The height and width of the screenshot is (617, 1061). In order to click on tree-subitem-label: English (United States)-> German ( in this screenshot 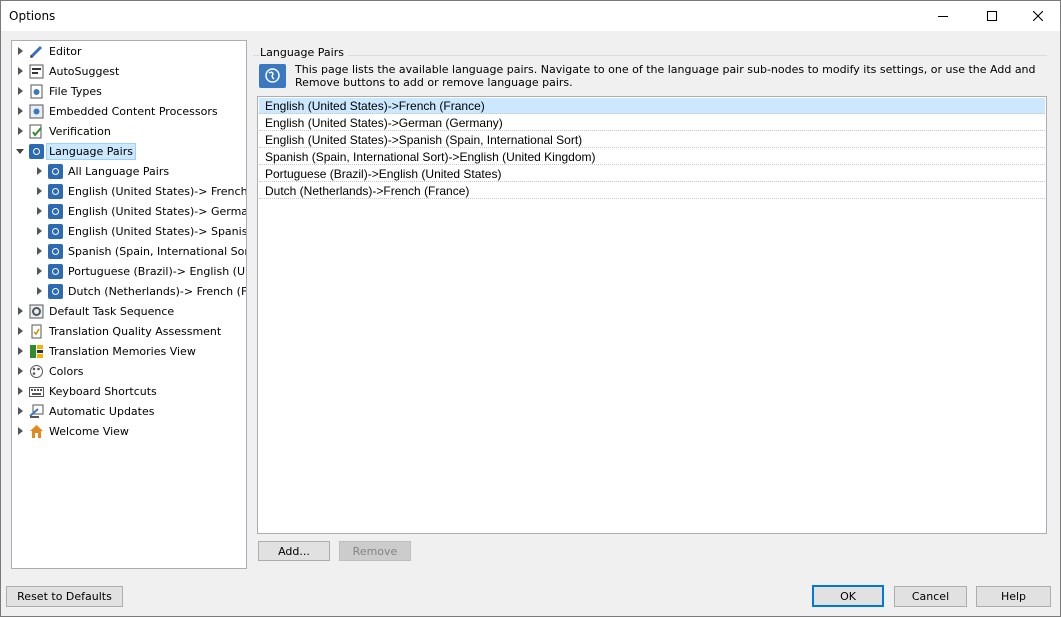, I will do `click(157, 211)`.